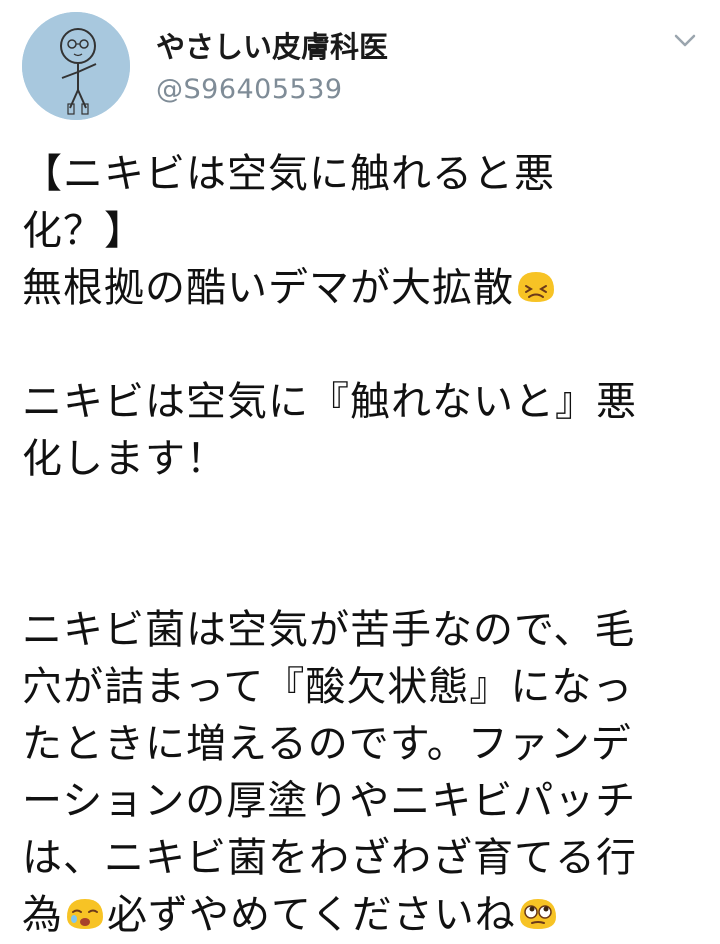  Describe the element at coordinates (685, 41) in the screenshot. I see `chevron-down-icon` at that location.